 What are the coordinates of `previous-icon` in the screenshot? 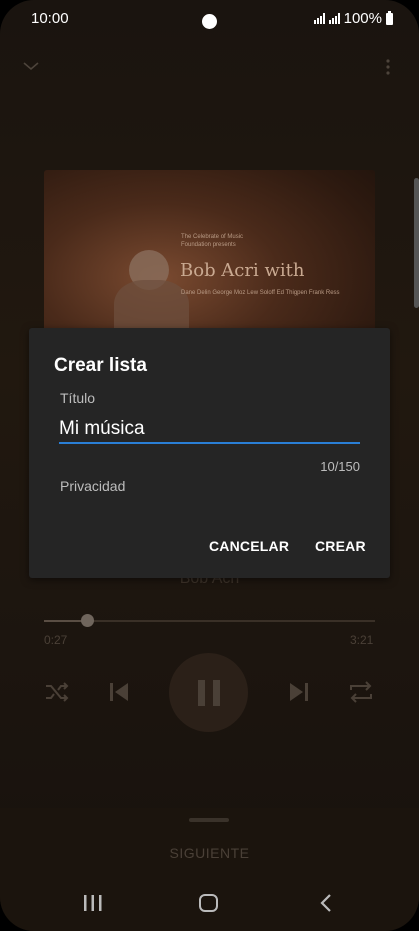 It's located at (119, 692).